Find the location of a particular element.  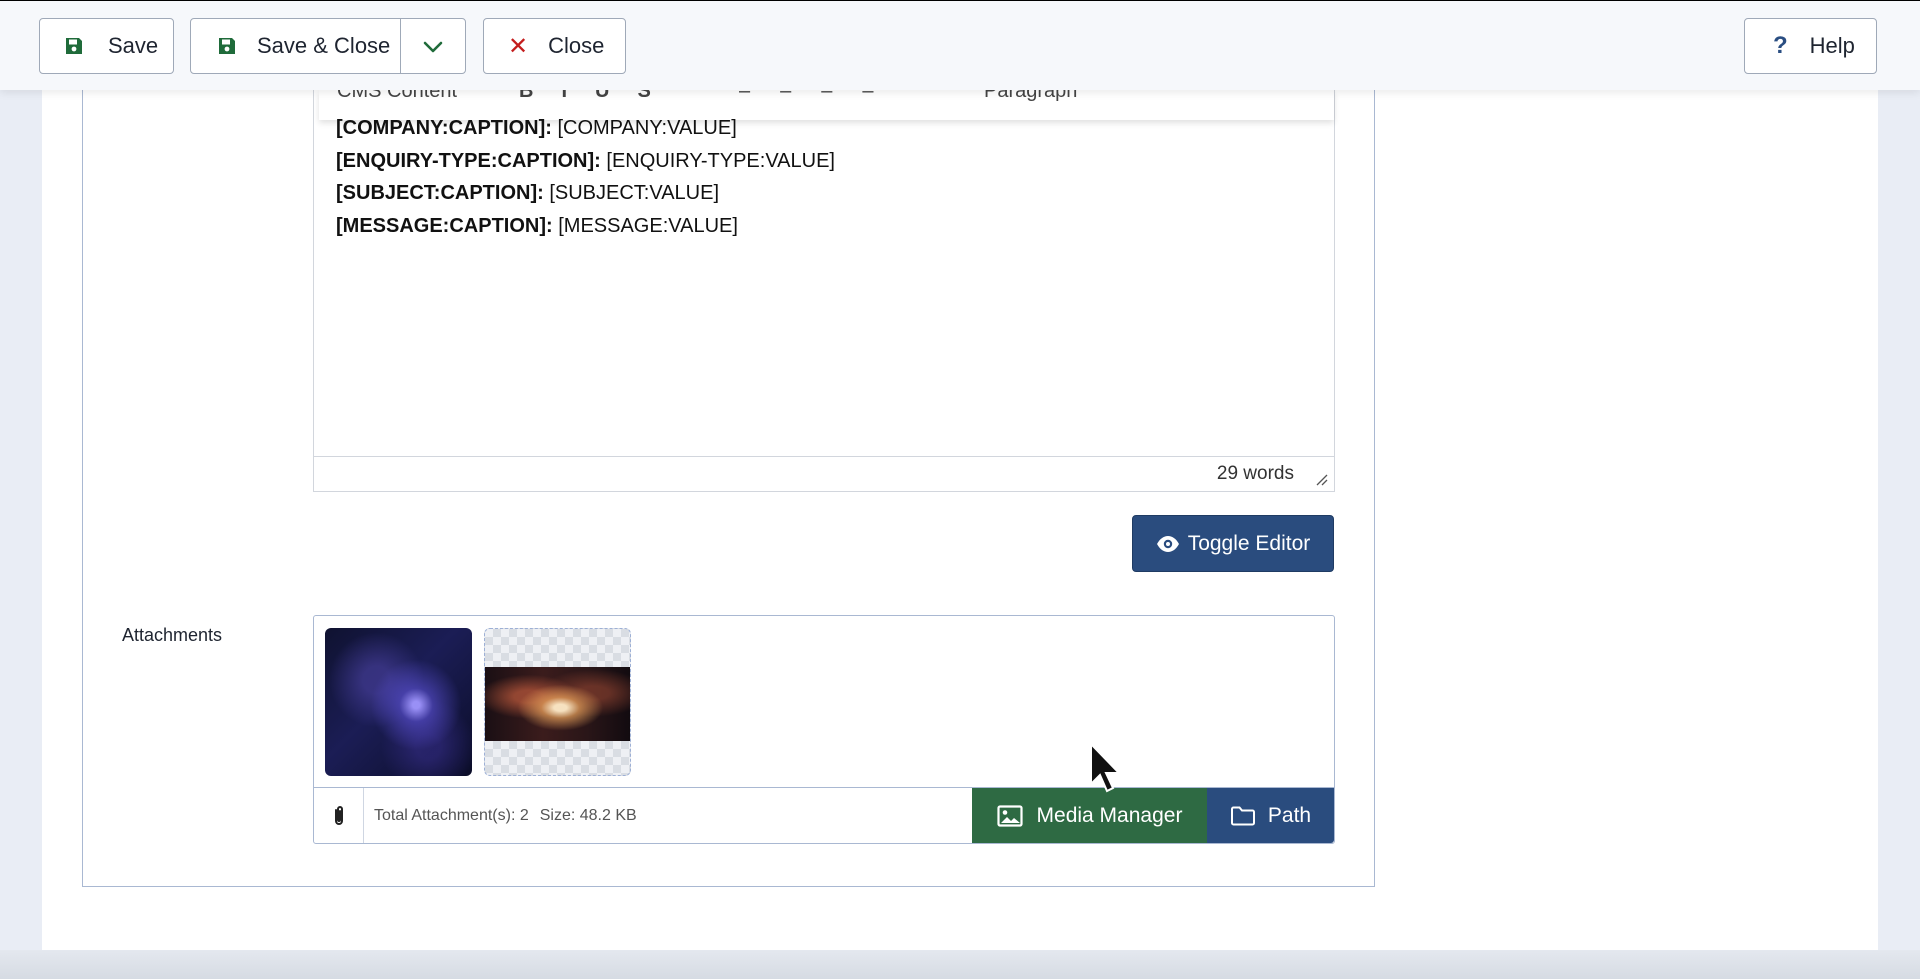

path-button: Path is located at coordinates (1270, 815).